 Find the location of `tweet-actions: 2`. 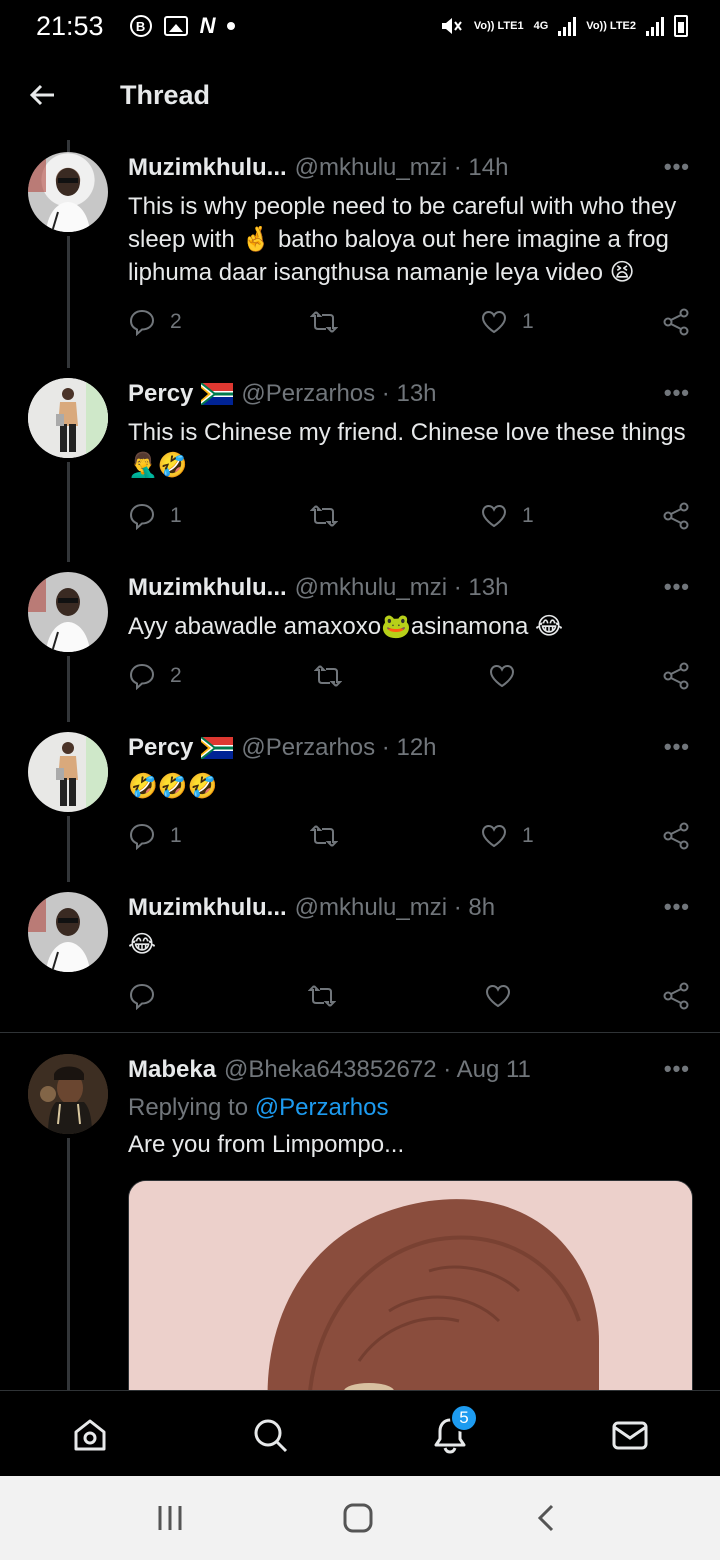

tweet-actions: 2 is located at coordinates (413, 677).